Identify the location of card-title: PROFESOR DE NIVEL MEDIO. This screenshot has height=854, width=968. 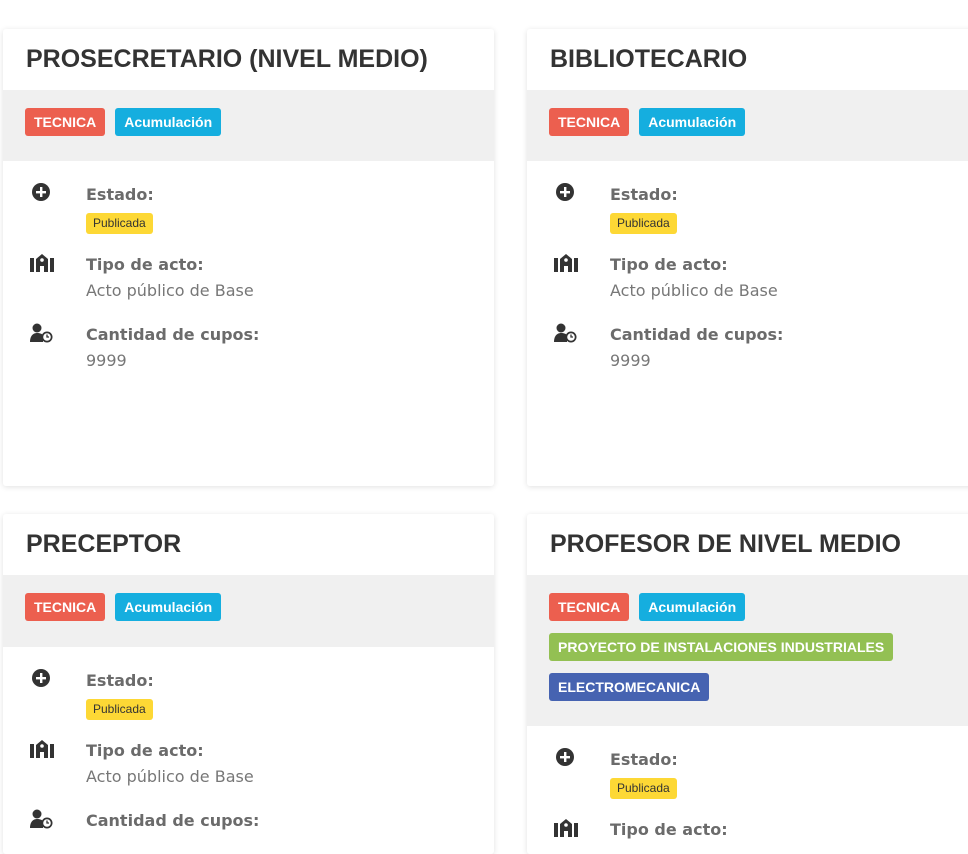
(747, 544).